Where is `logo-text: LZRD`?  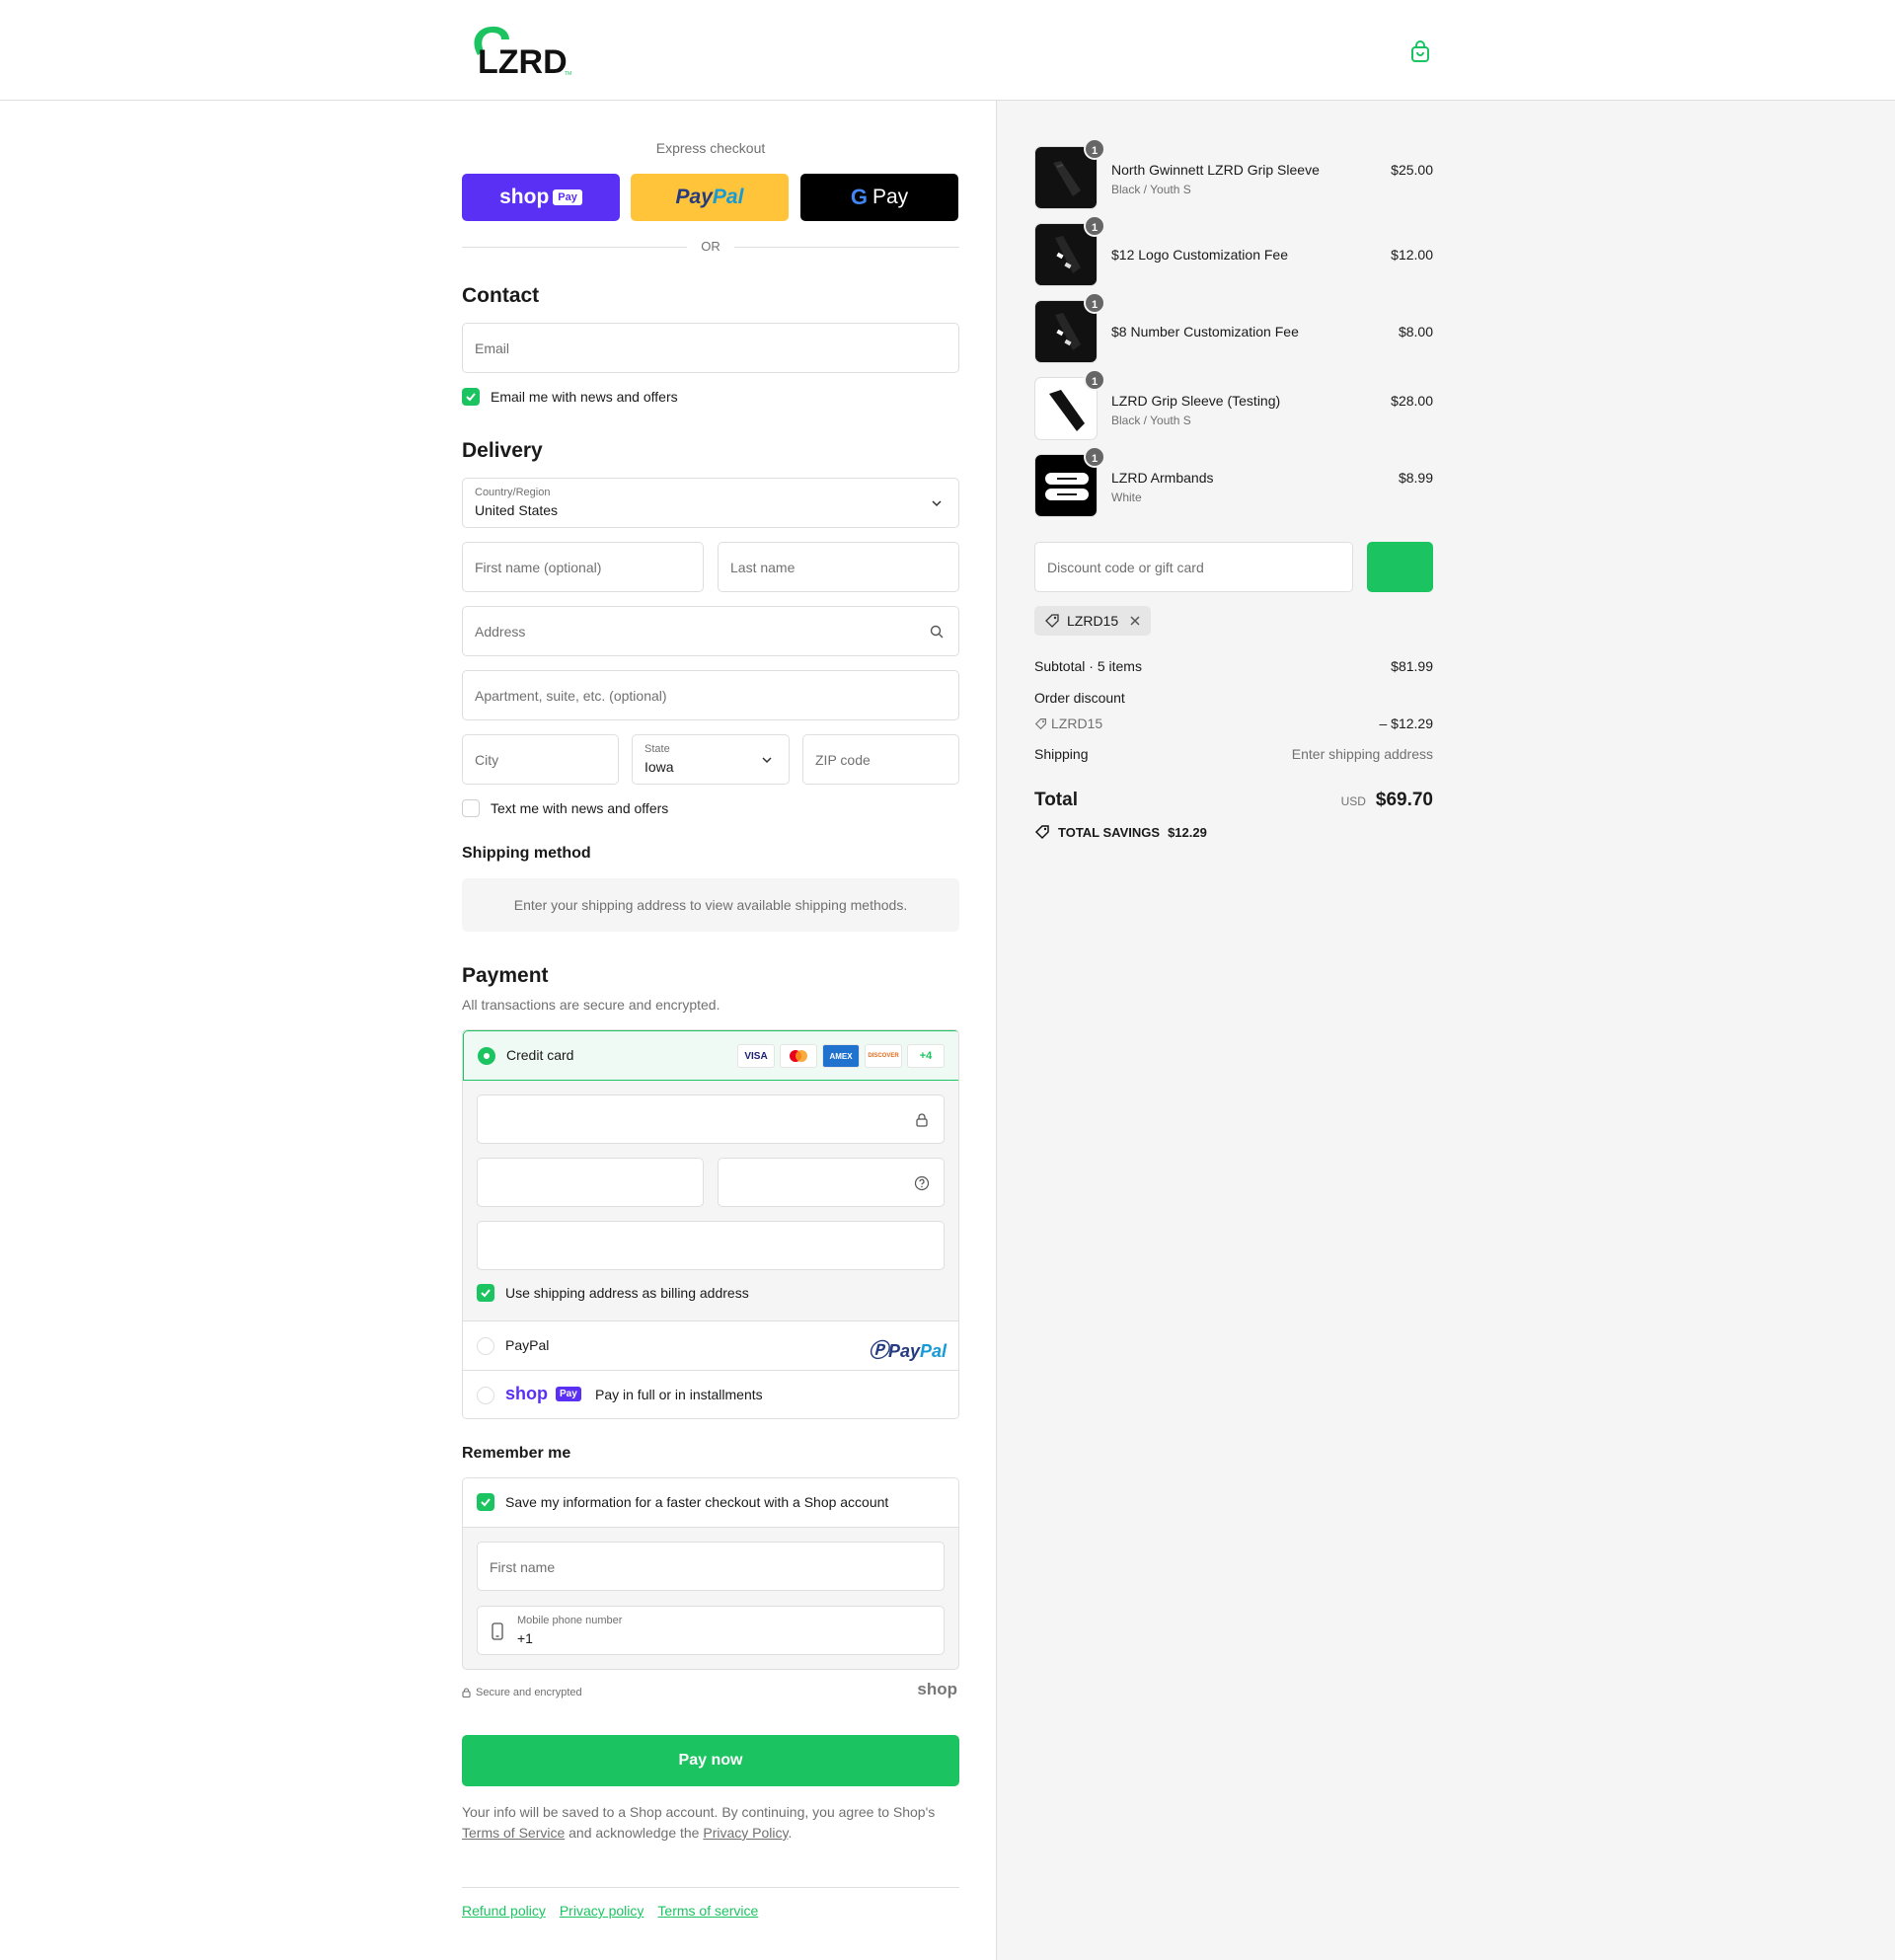
logo-text: LZRD is located at coordinates (523, 61).